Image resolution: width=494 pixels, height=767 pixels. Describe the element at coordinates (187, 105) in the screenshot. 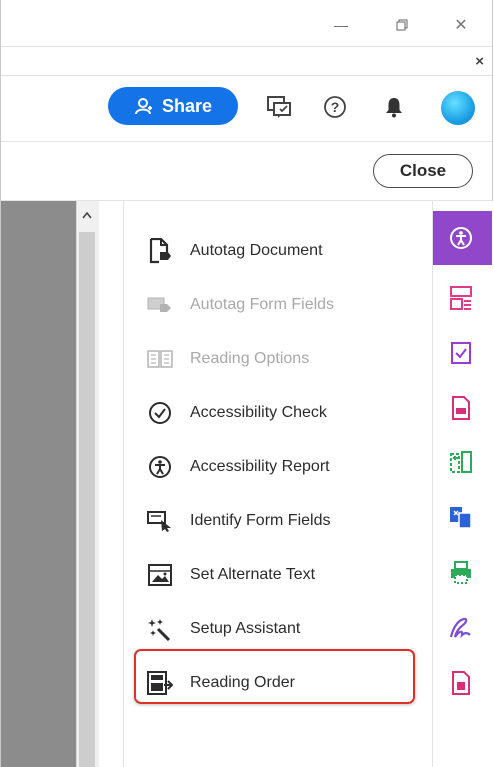

I see `share-label: Share` at that location.